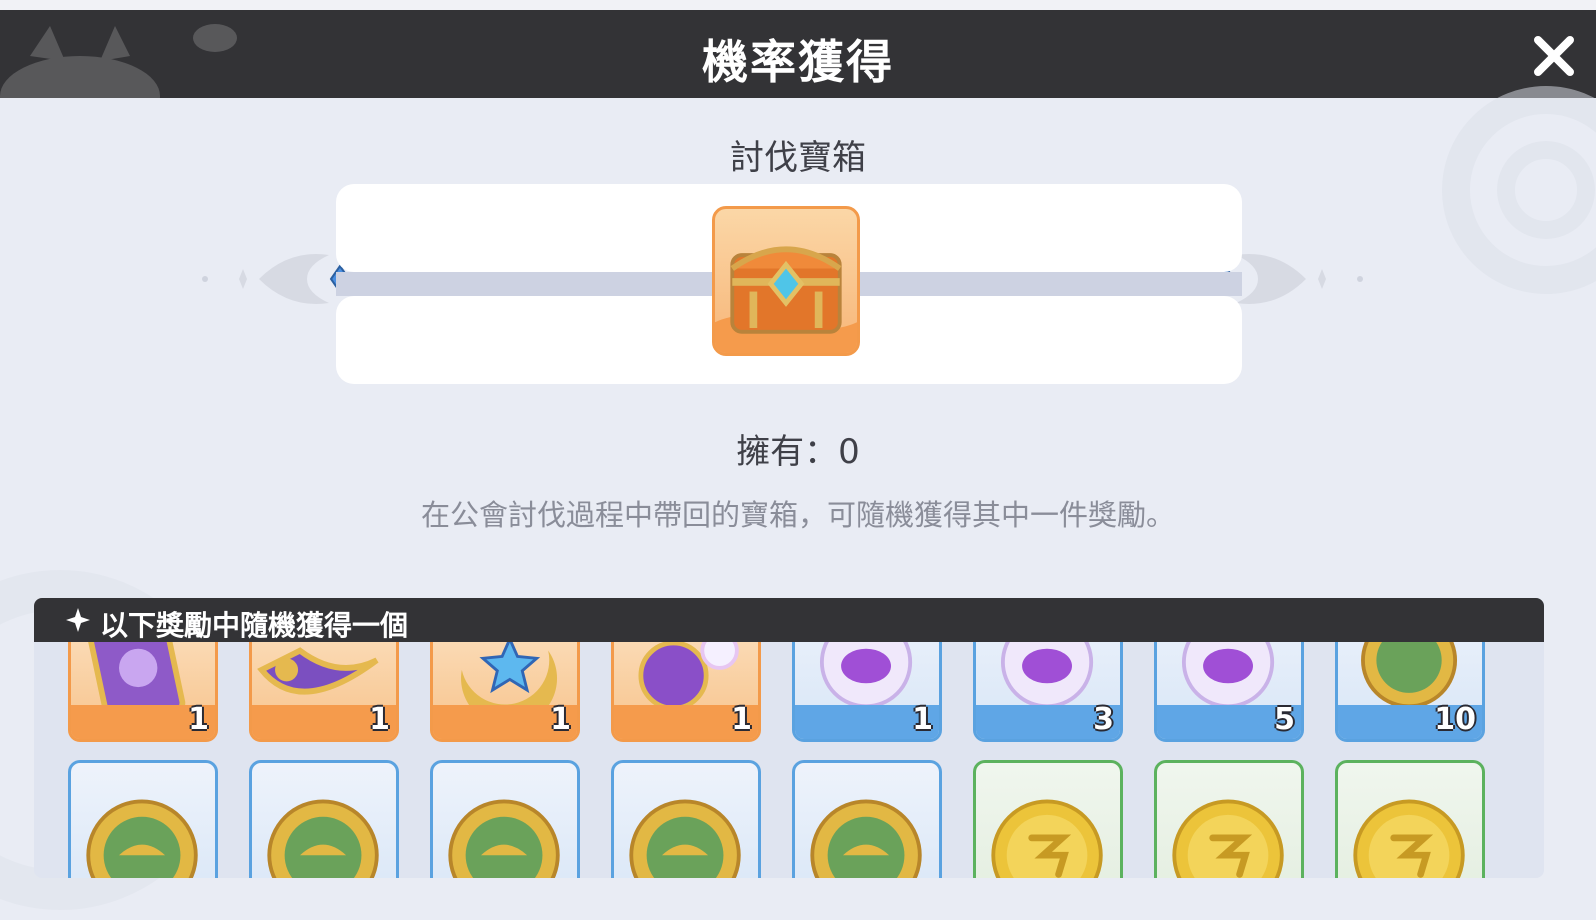  I want to click on ornament-left-icon, so click(276, 279).